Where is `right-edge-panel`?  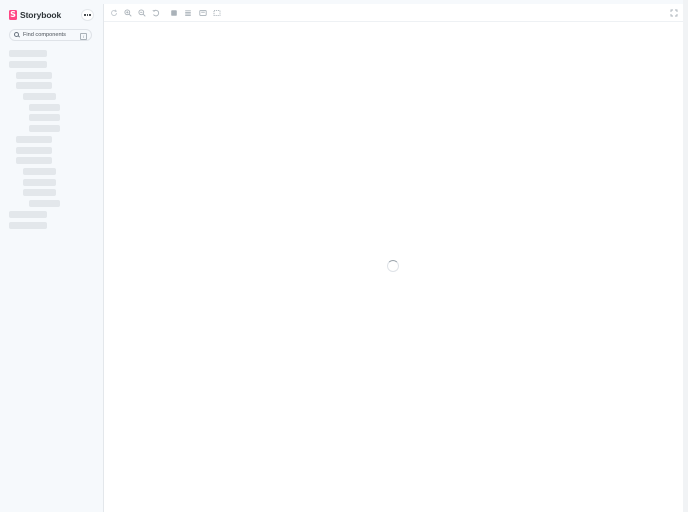 right-edge-panel is located at coordinates (685, 256).